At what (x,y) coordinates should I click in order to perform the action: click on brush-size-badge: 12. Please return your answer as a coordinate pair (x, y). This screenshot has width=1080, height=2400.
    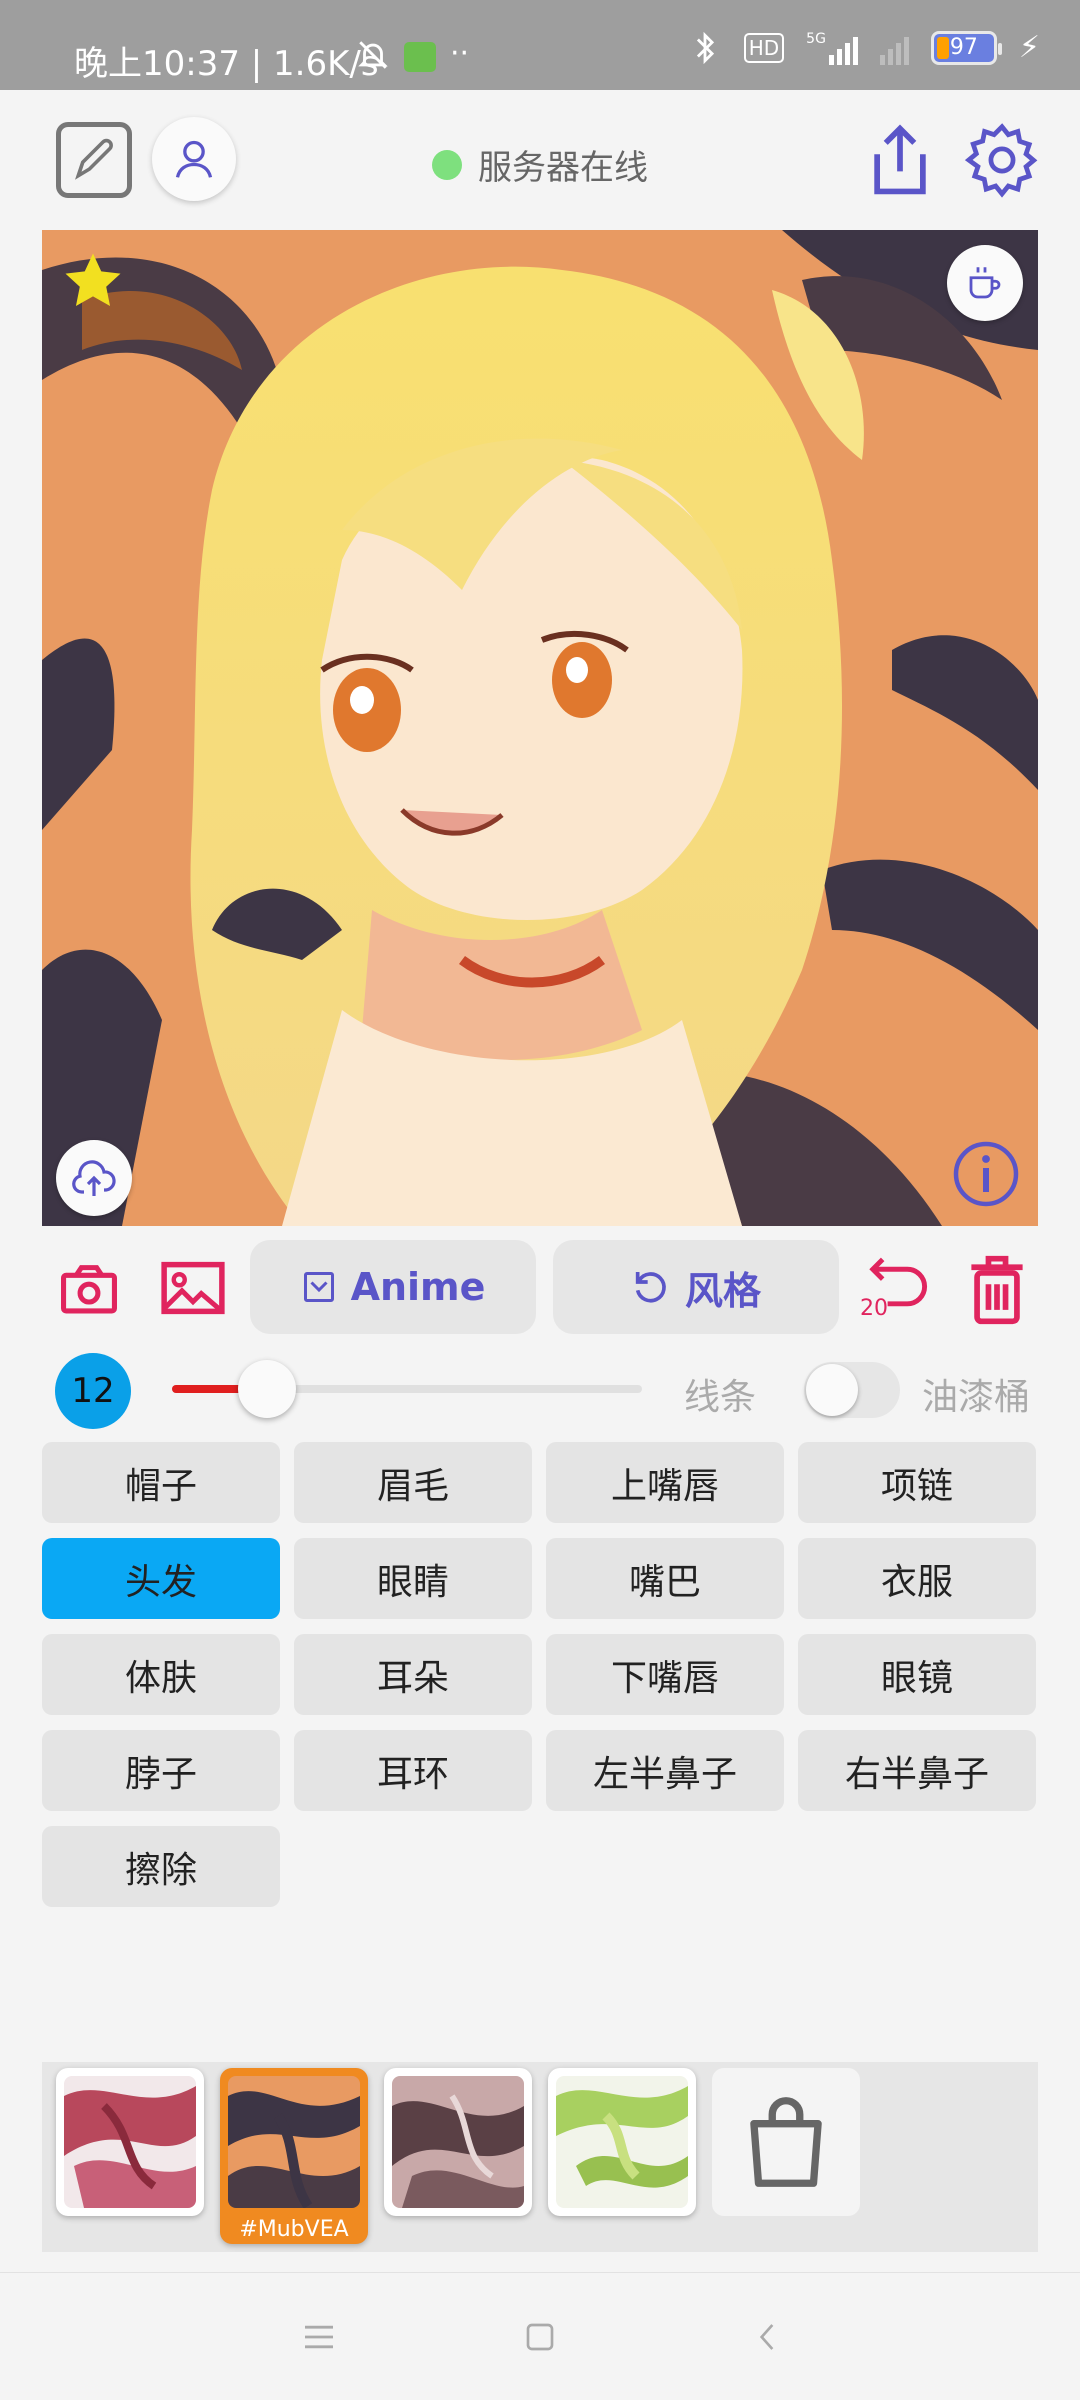
    Looking at the image, I should click on (93, 1391).